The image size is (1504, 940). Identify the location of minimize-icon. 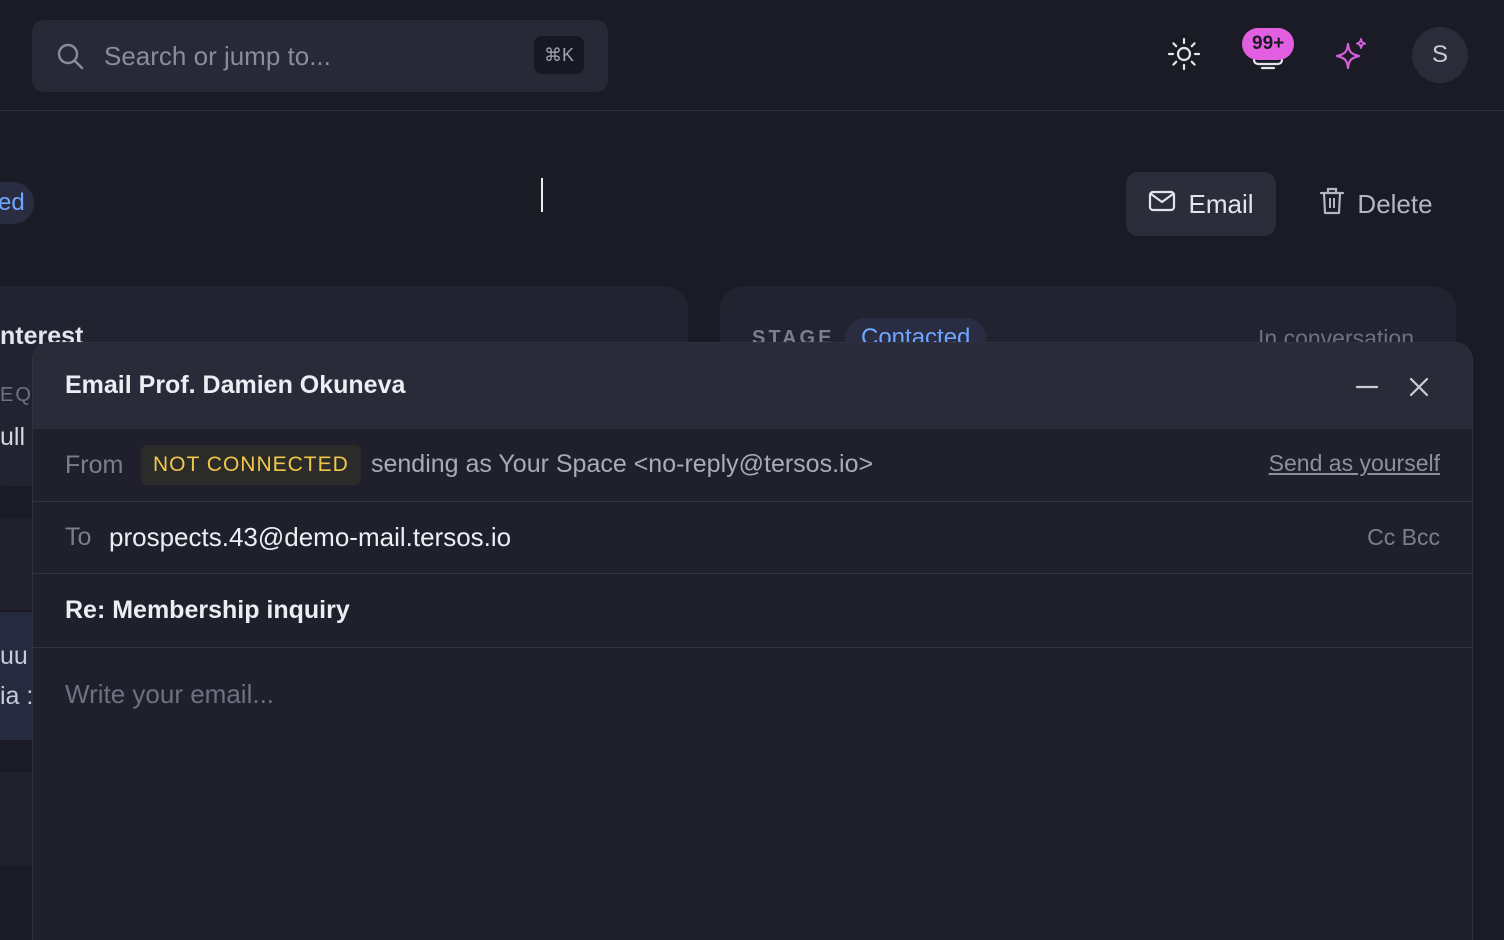
(1367, 387).